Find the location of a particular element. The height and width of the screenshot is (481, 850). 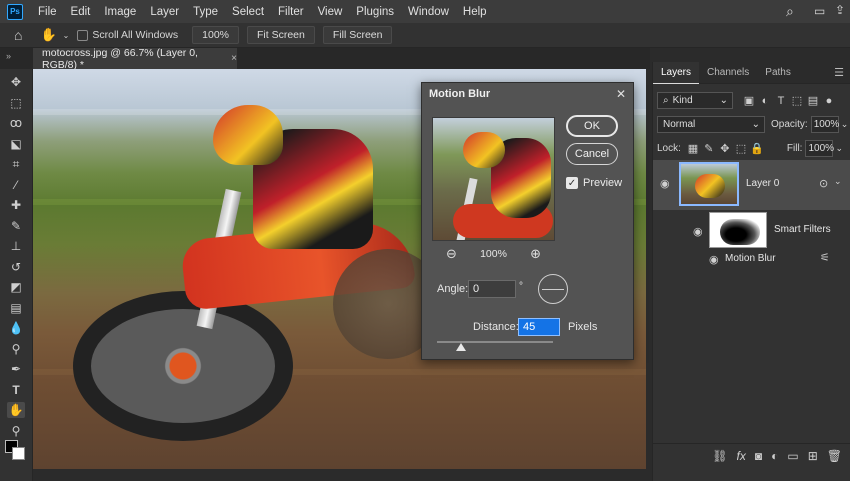

scroll-all-windows-option: Scroll All Windows is located at coordinates (127, 35).